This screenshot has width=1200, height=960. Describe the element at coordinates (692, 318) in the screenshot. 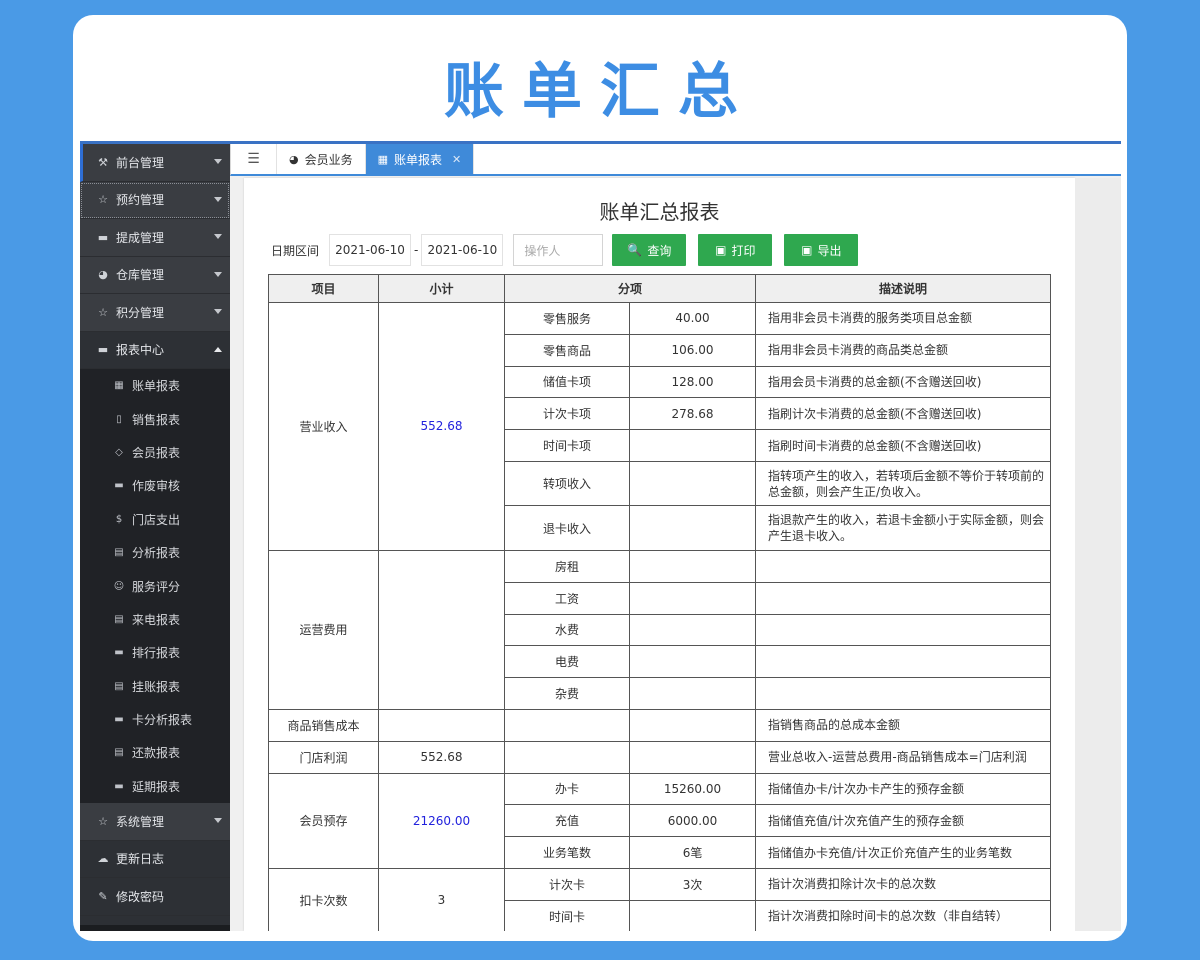

I see `row-value: 40.00` at that location.